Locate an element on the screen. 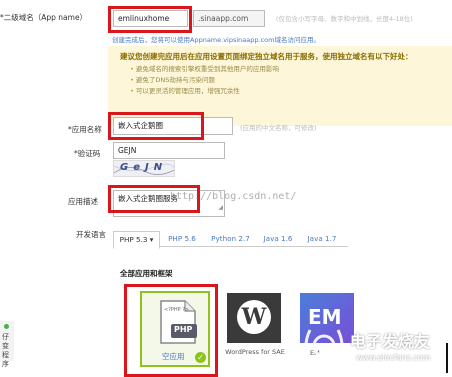 Image resolution: width=452 pixels, height=377 pixels. notice-item: 避免了DNS劫持与污染问题 is located at coordinates (204, 80).